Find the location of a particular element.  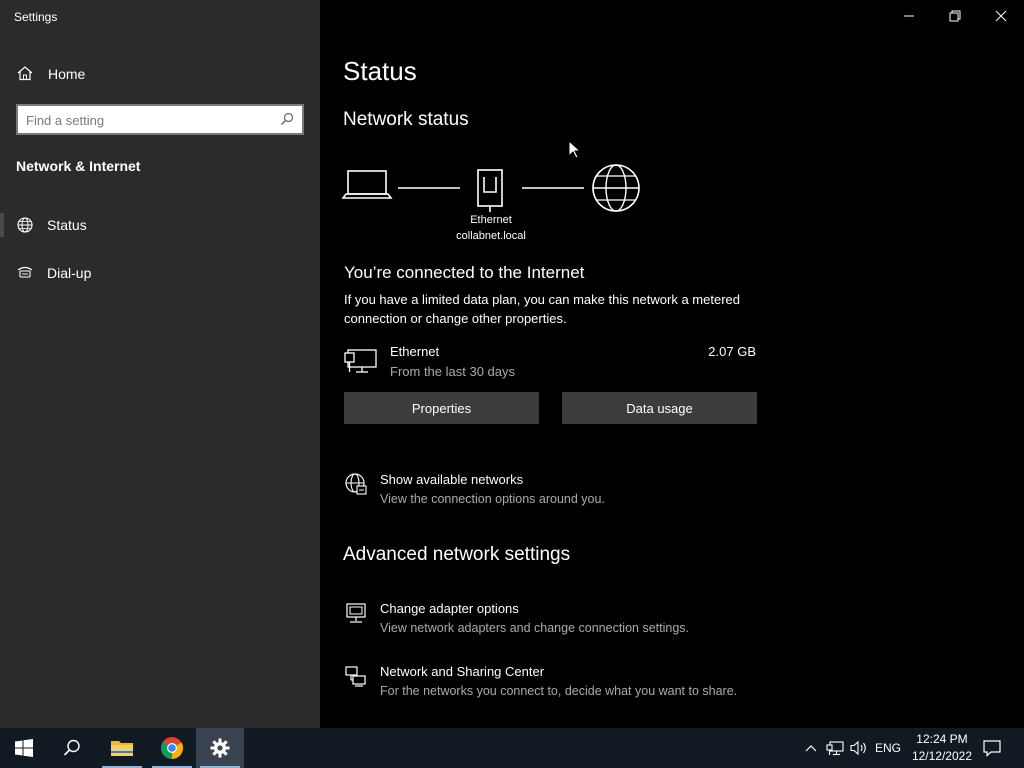

chevron-up-icon is located at coordinates (811, 748).